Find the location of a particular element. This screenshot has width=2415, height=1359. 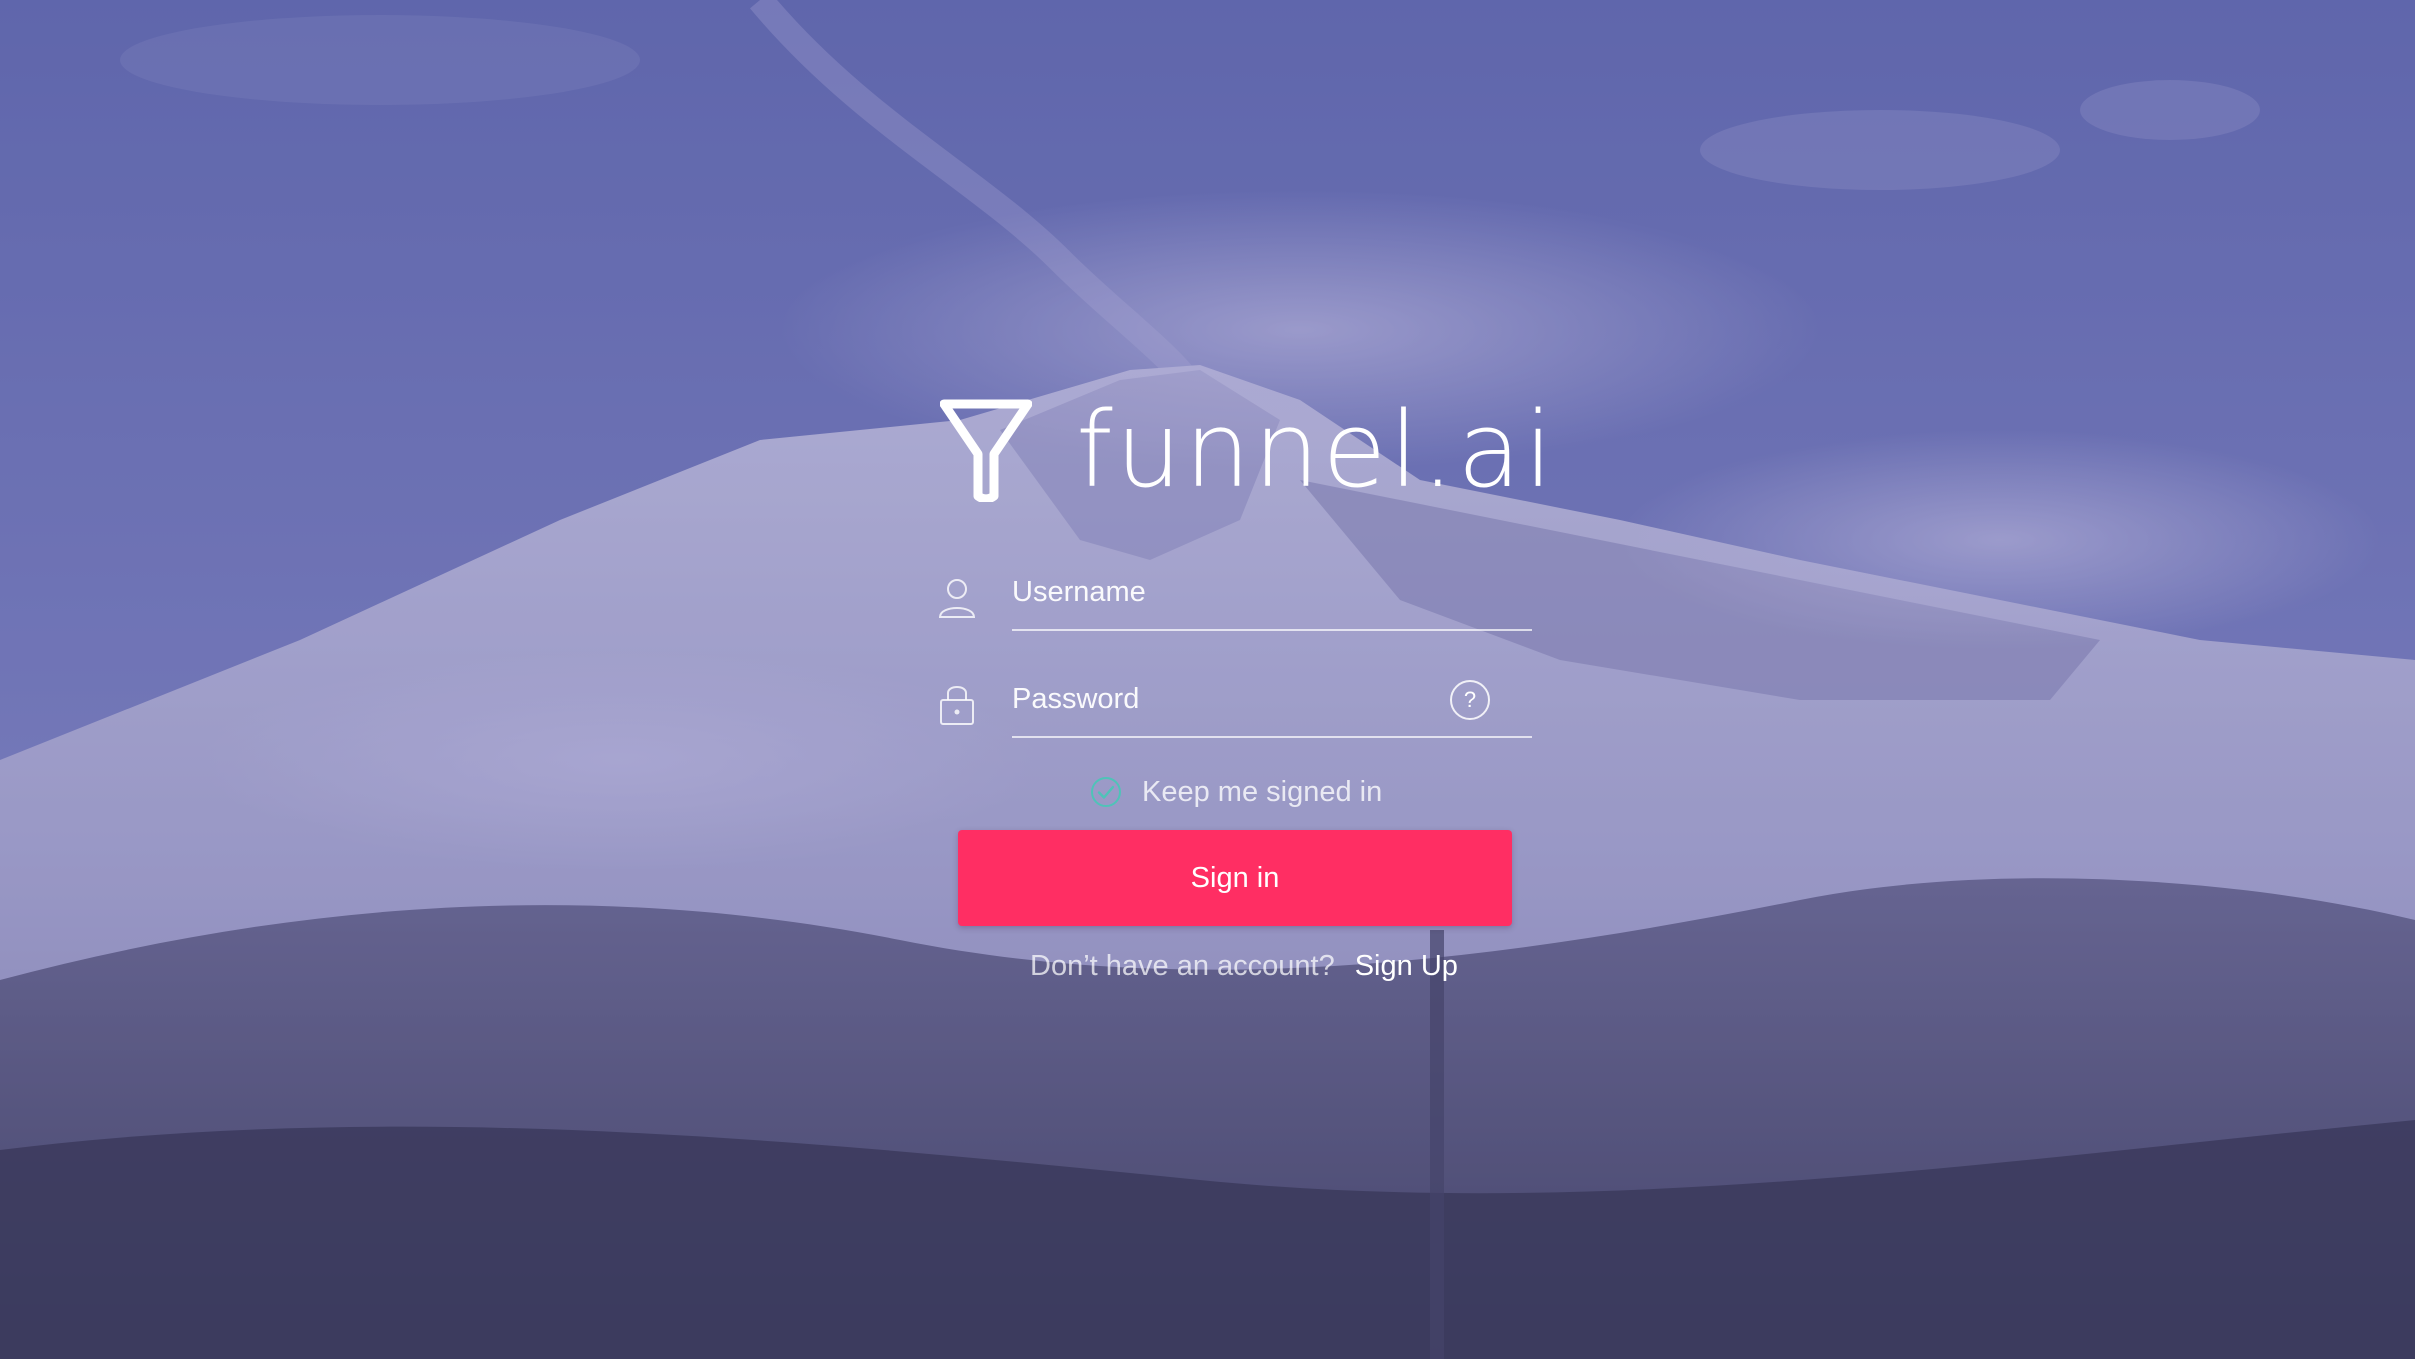

funnel-icon is located at coordinates (986, 450).